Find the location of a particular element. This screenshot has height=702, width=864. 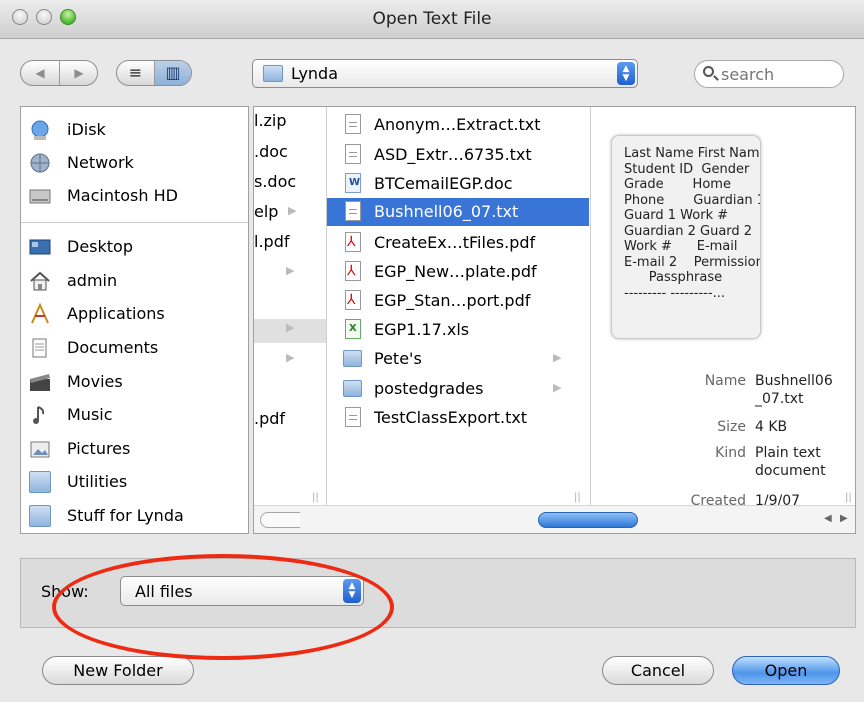

file-row: TestClassExport.txt is located at coordinates (458, 418).